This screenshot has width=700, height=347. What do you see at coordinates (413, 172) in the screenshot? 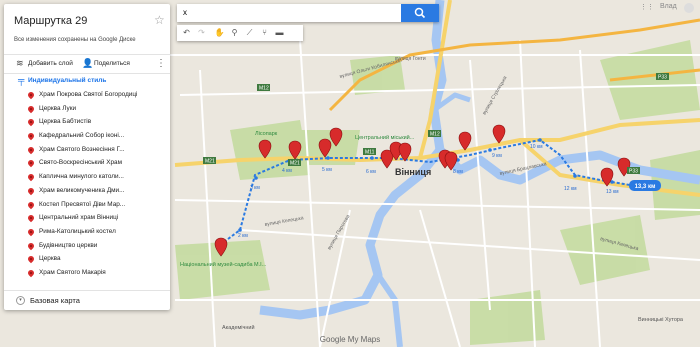
I see `city-label: Вінниця` at bounding box center [413, 172].